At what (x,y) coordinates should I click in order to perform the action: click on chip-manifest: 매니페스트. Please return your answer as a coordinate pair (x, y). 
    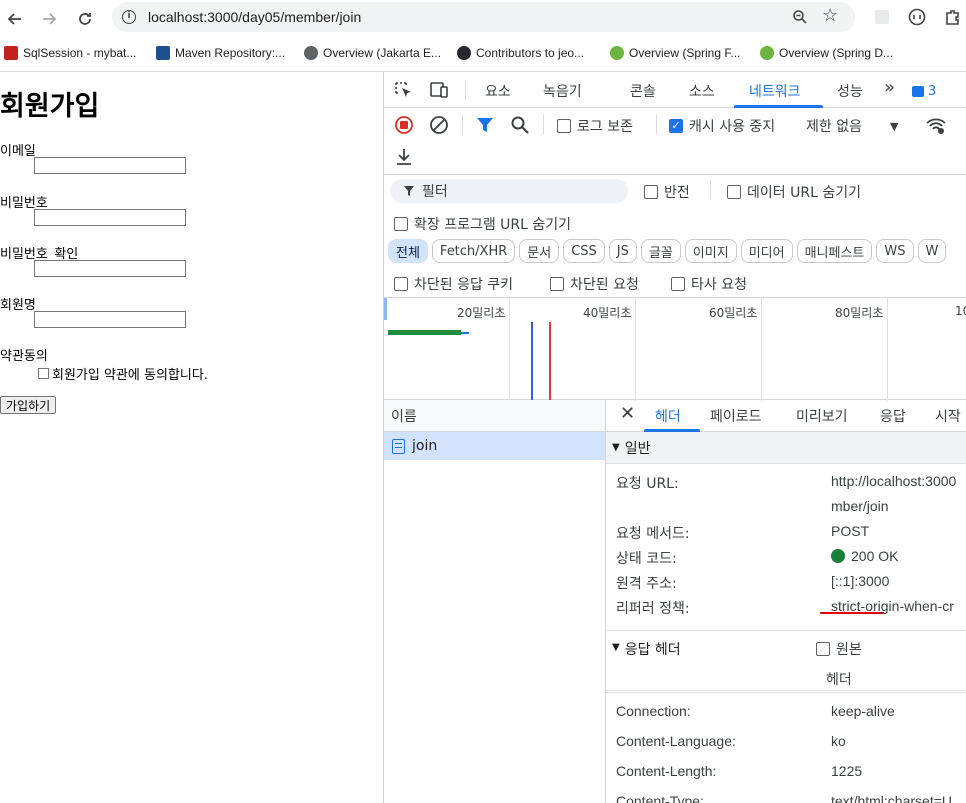
    Looking at the image, I should click on (834, 251).